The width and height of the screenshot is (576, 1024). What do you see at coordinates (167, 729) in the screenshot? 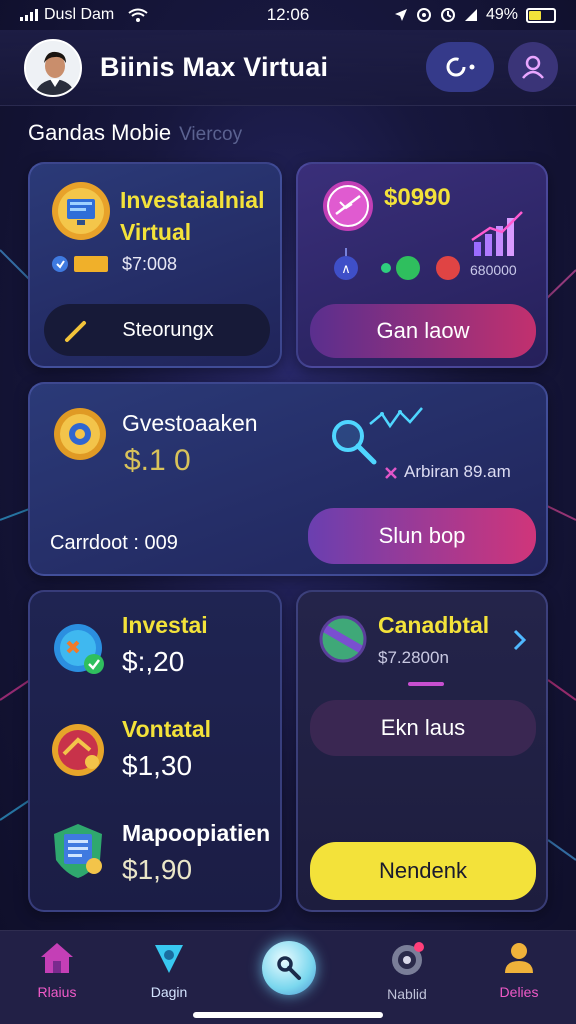
I see `list-item-title: Vontatal` at bounding box center [167, 729].